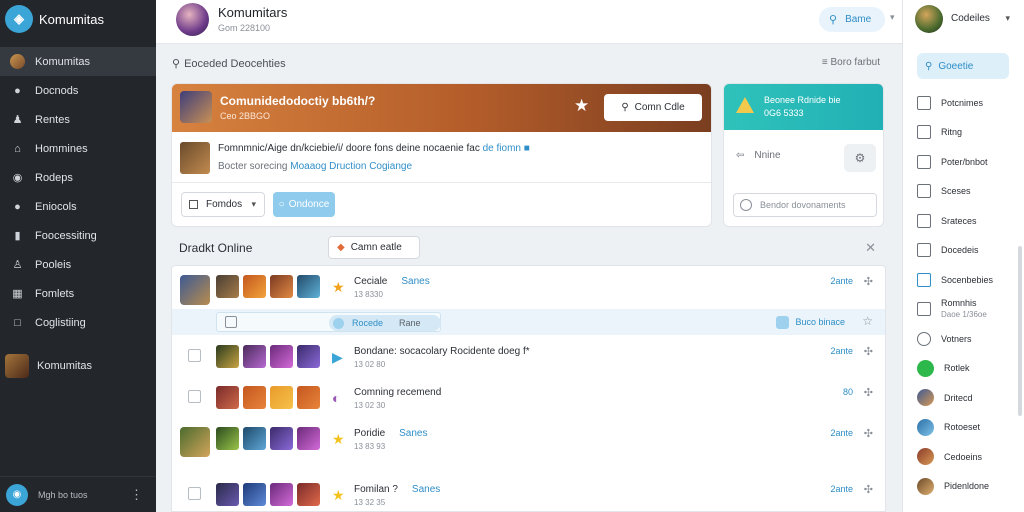  Describe the element at coordinates (78, 61) in the screenshot. I see `sidebar-item-komumitas: Komumitas` at that location.